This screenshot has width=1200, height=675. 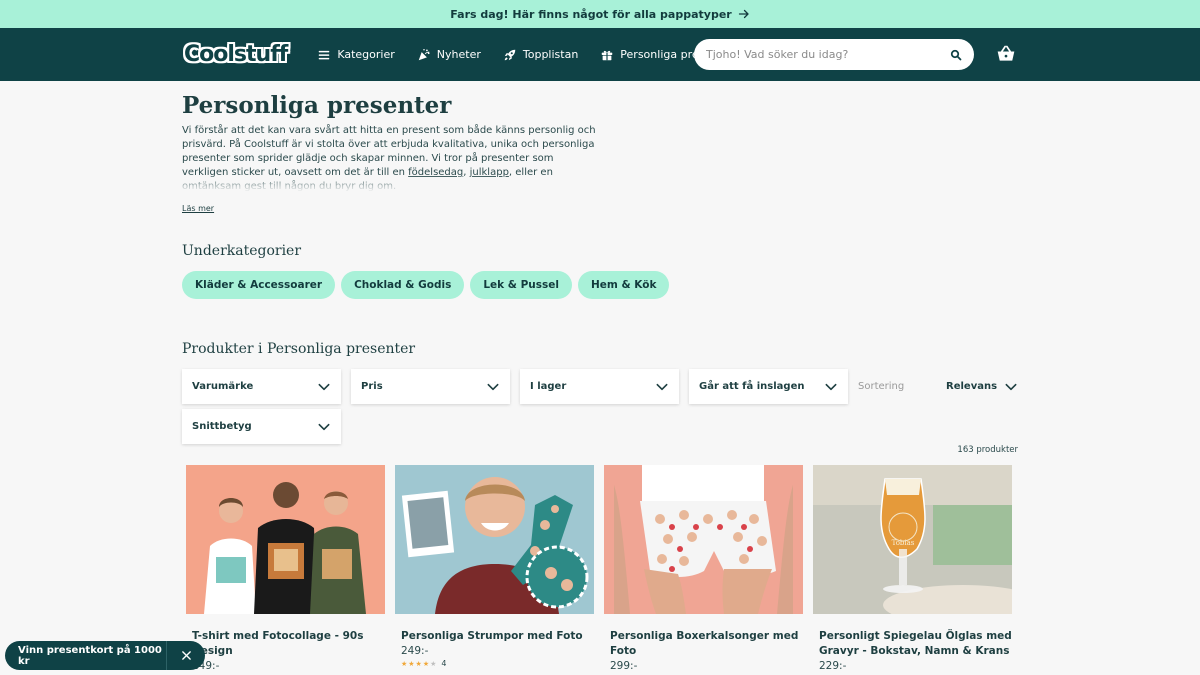 What do you see at coordinates (198, 208) in the screenshot?
I see `read-more-link: Läs mer` at bounding box center [198, 208].